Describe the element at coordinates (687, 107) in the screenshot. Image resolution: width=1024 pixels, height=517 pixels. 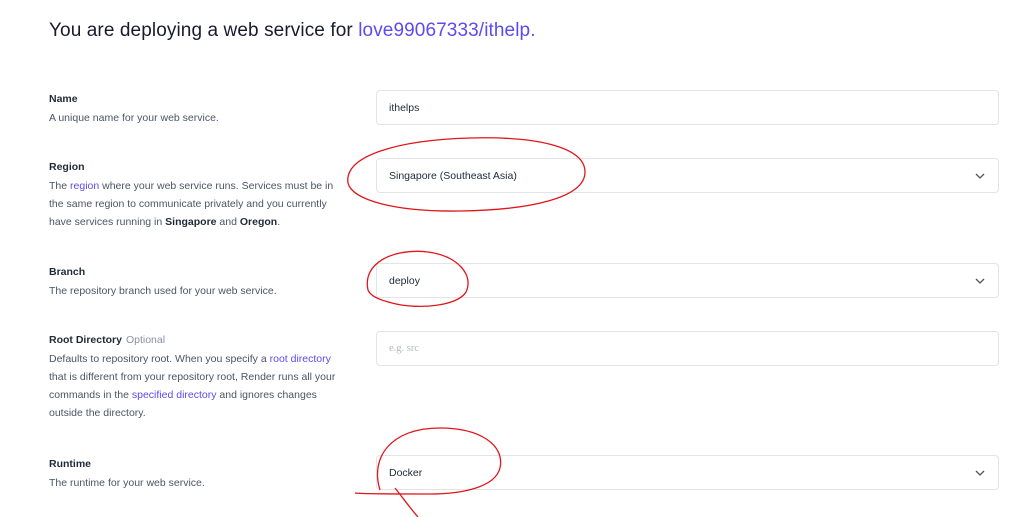
I see `name-input: ithelps` at that location.